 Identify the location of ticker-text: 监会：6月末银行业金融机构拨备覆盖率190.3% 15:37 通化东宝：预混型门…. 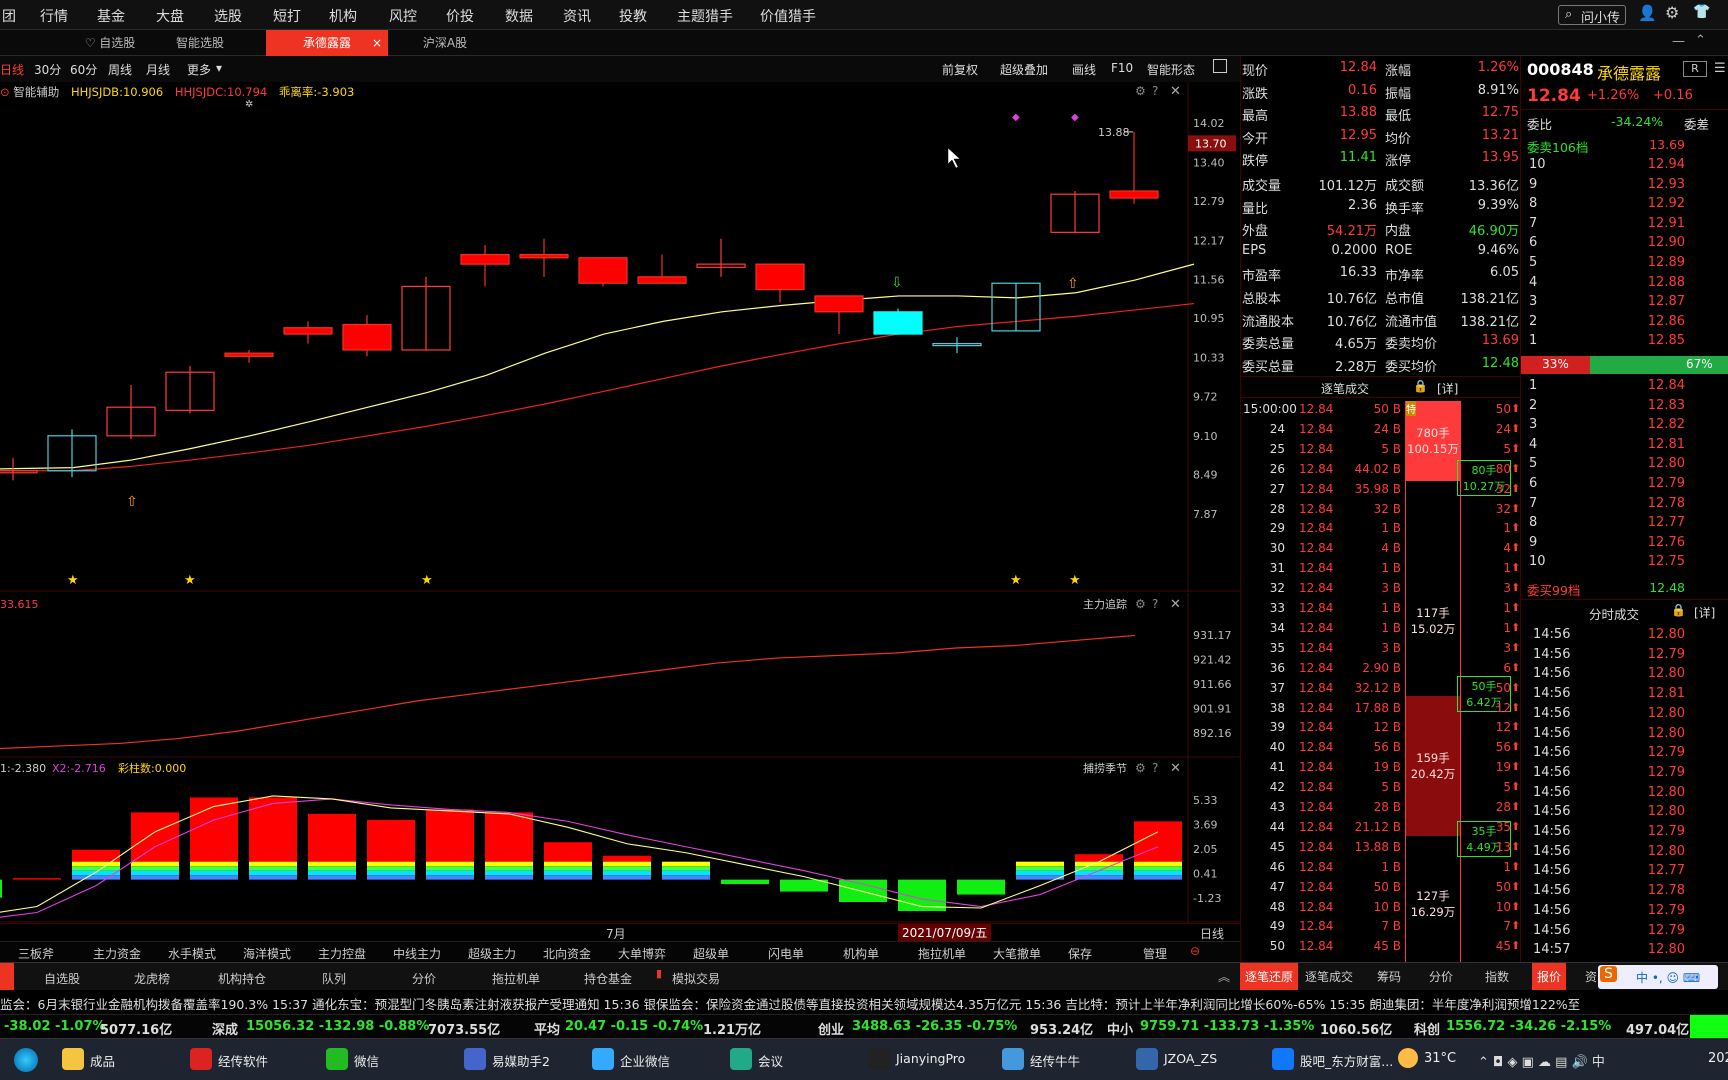
(790, 1003).